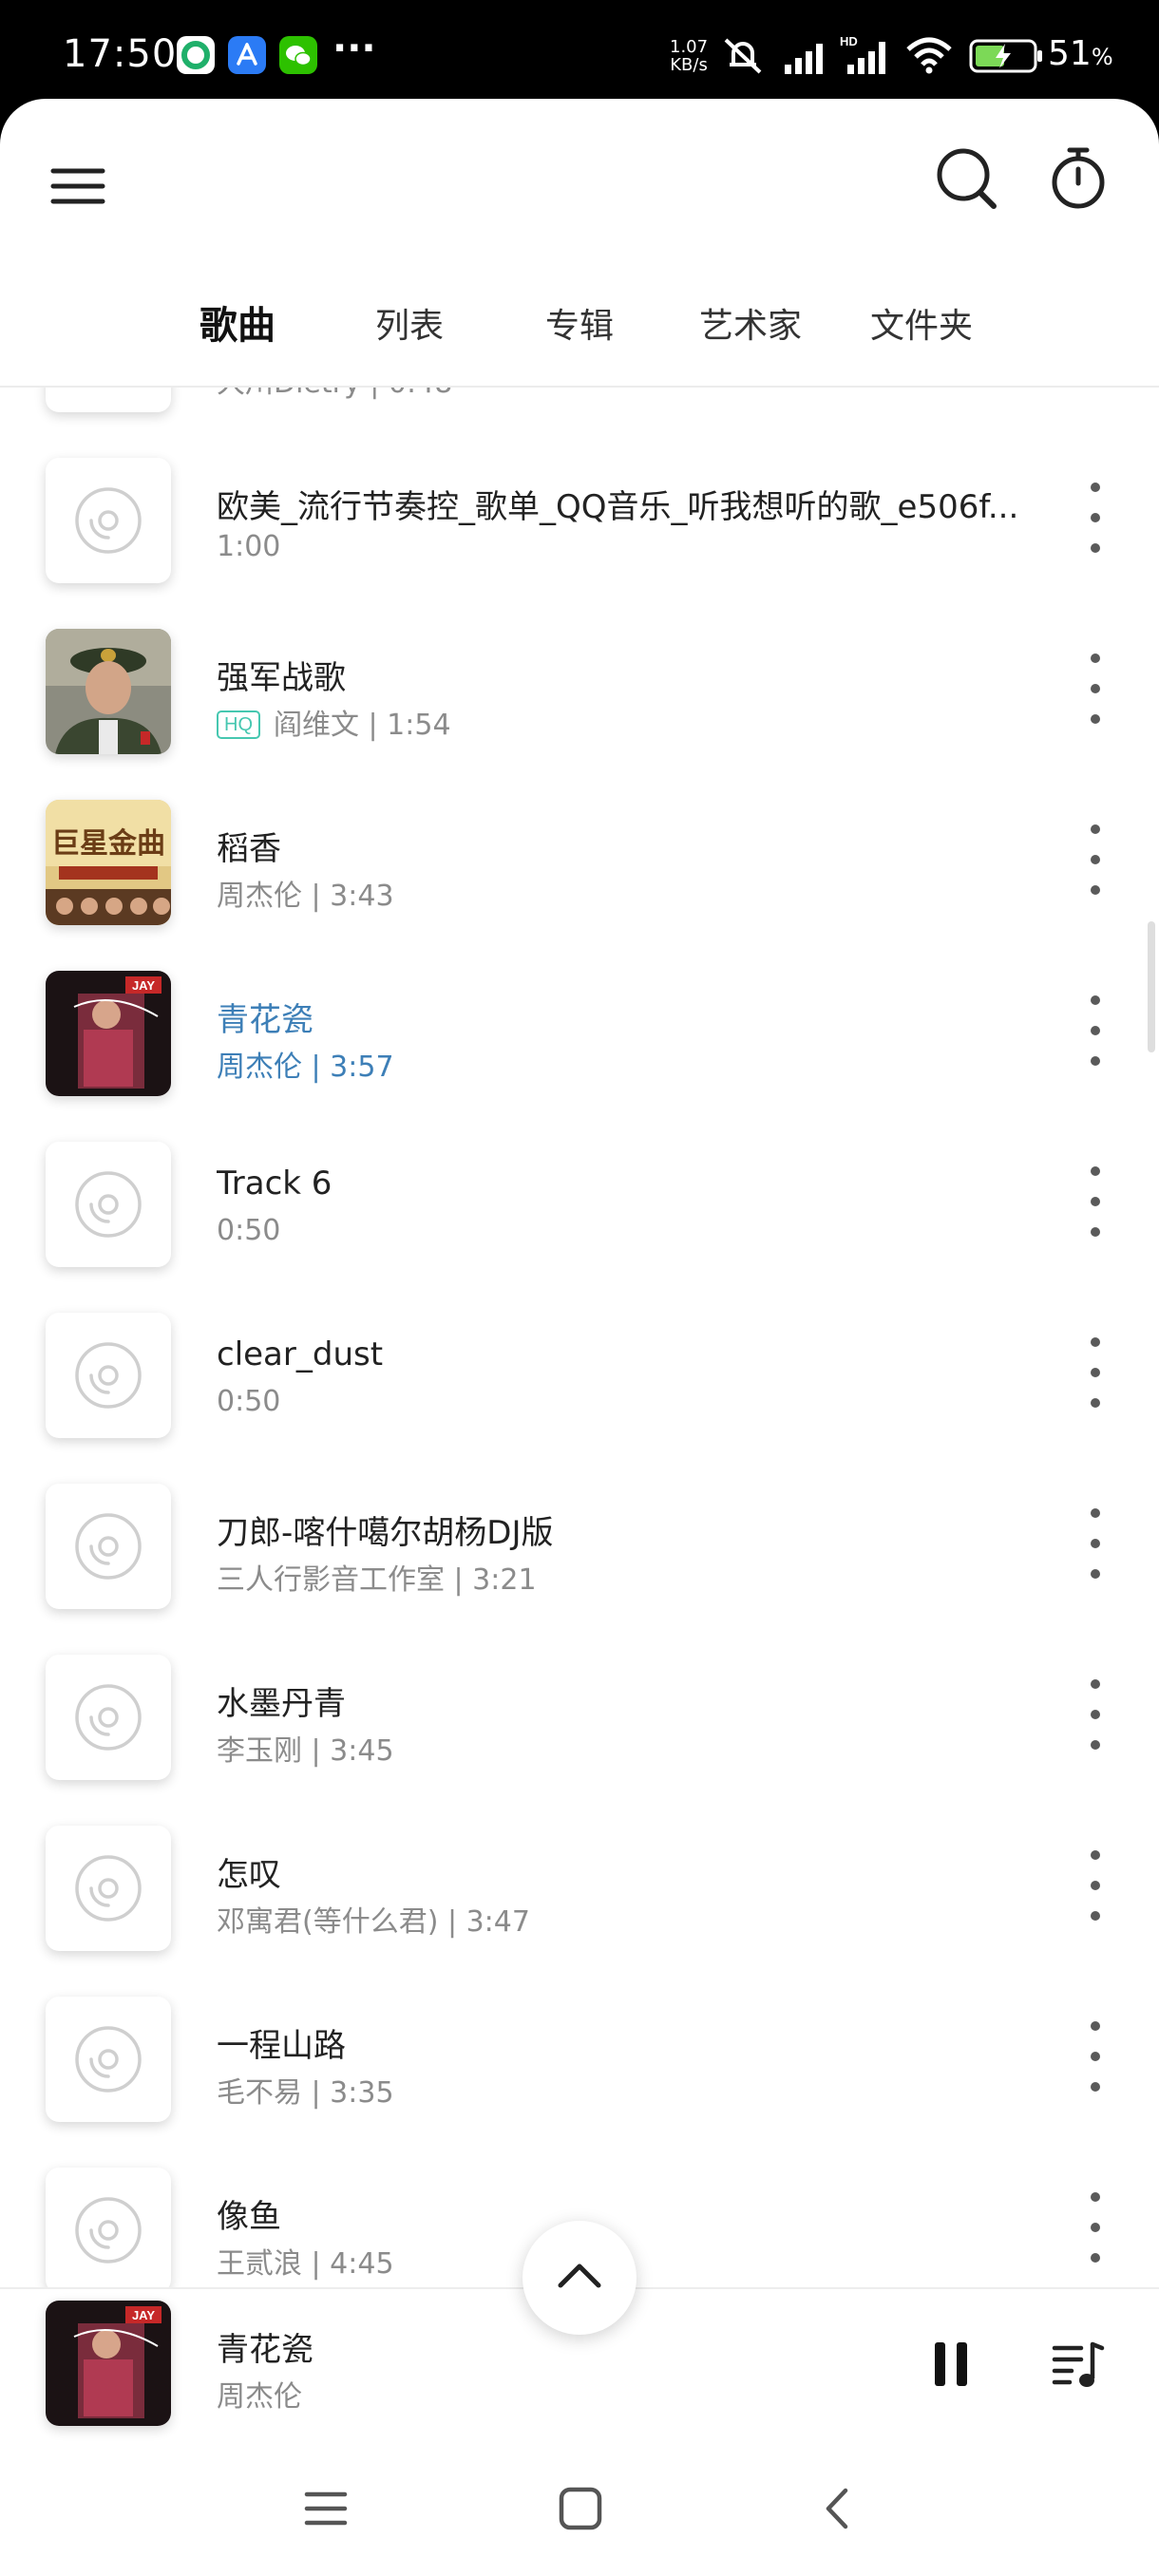 The image size is (1159, 2576). I want to click on song-row: 大川Dietry | 0:48, so click(579, 414).